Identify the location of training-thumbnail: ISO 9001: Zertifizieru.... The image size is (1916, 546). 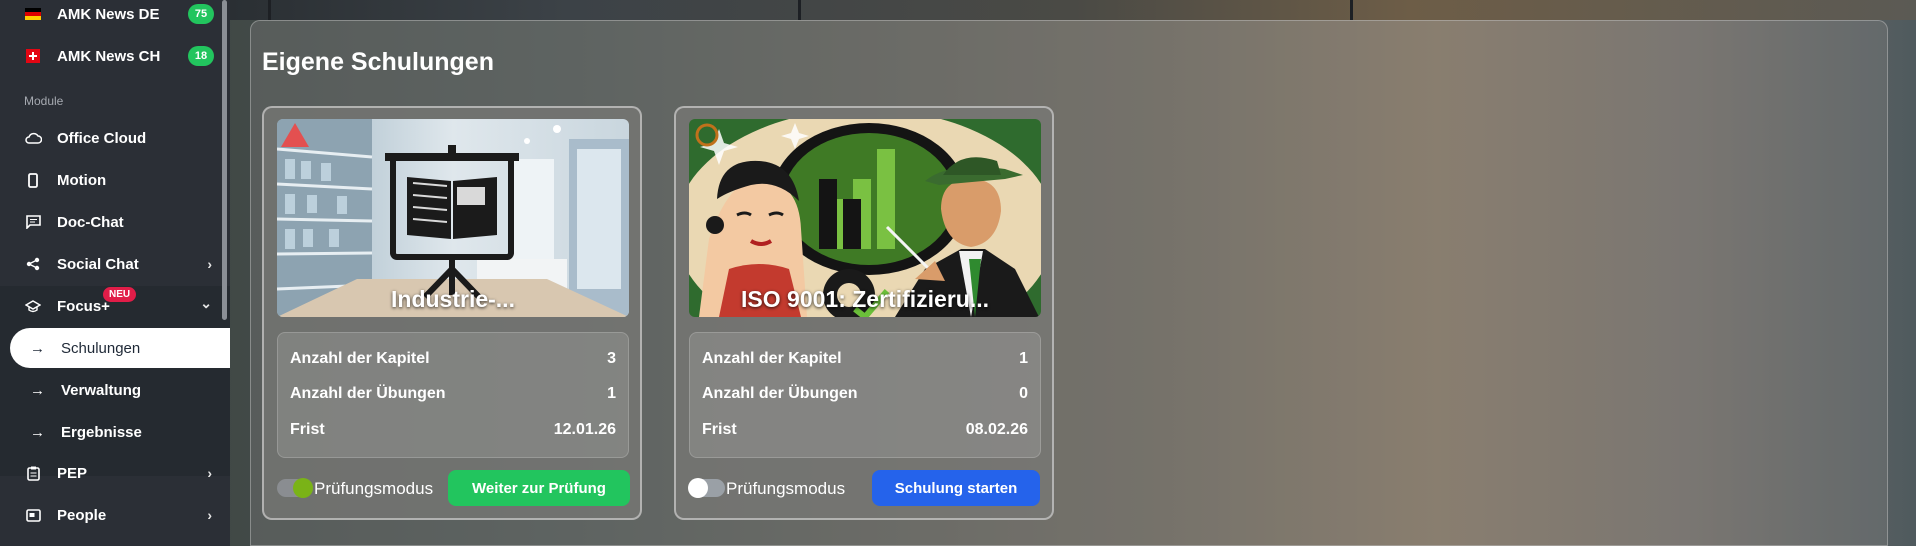
(865, 218).